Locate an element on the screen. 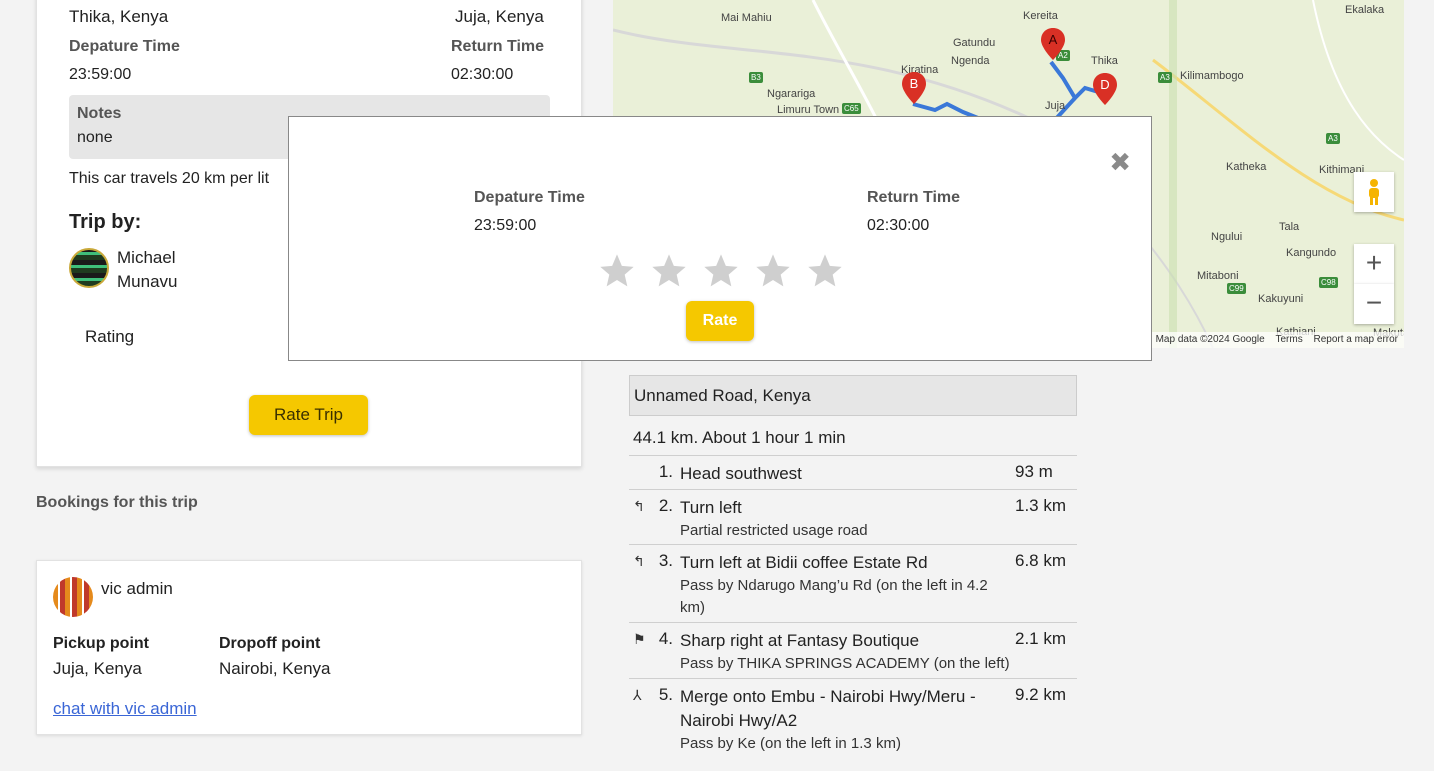 The width and height of the screenshot is (1434, 771). modal-departure-label: Depature Time is located at coordinates (529, 197).